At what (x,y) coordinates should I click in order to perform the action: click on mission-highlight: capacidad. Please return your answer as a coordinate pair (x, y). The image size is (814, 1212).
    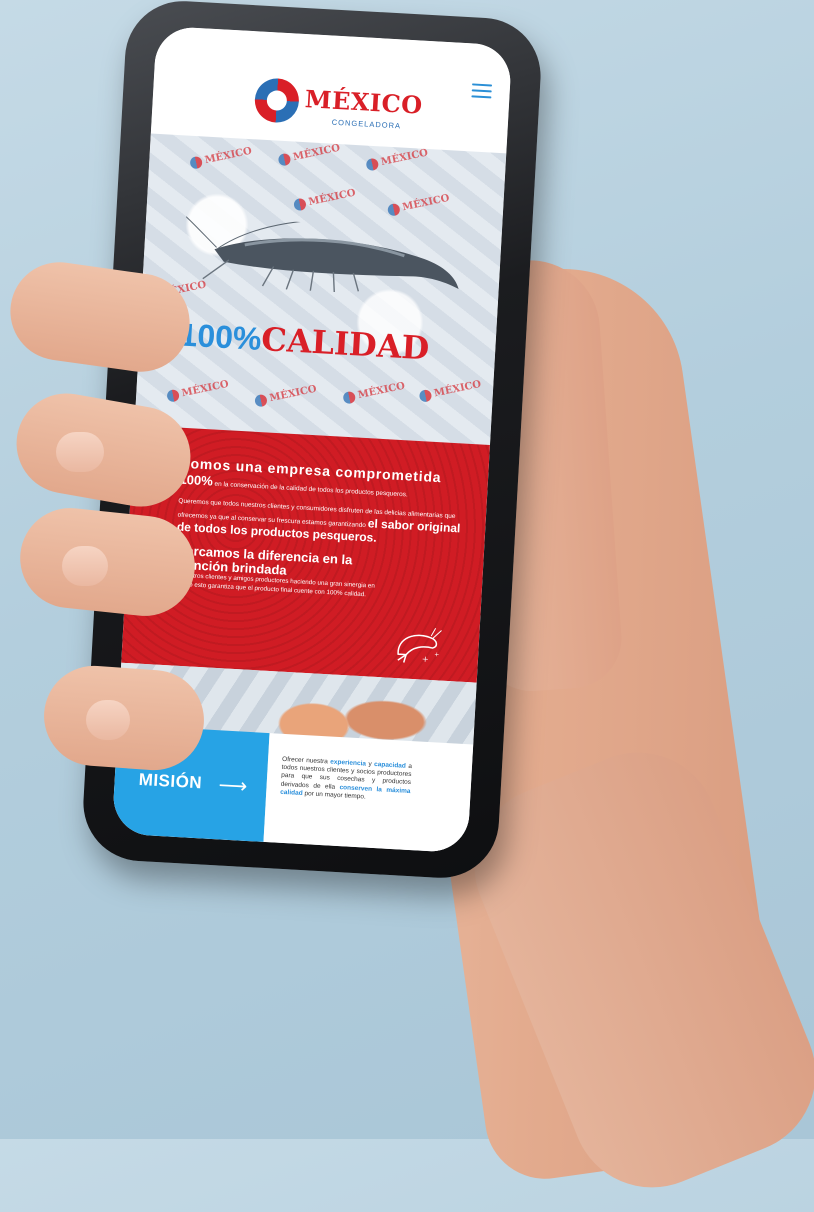
    Looking at the image, I should click on (390, 765).